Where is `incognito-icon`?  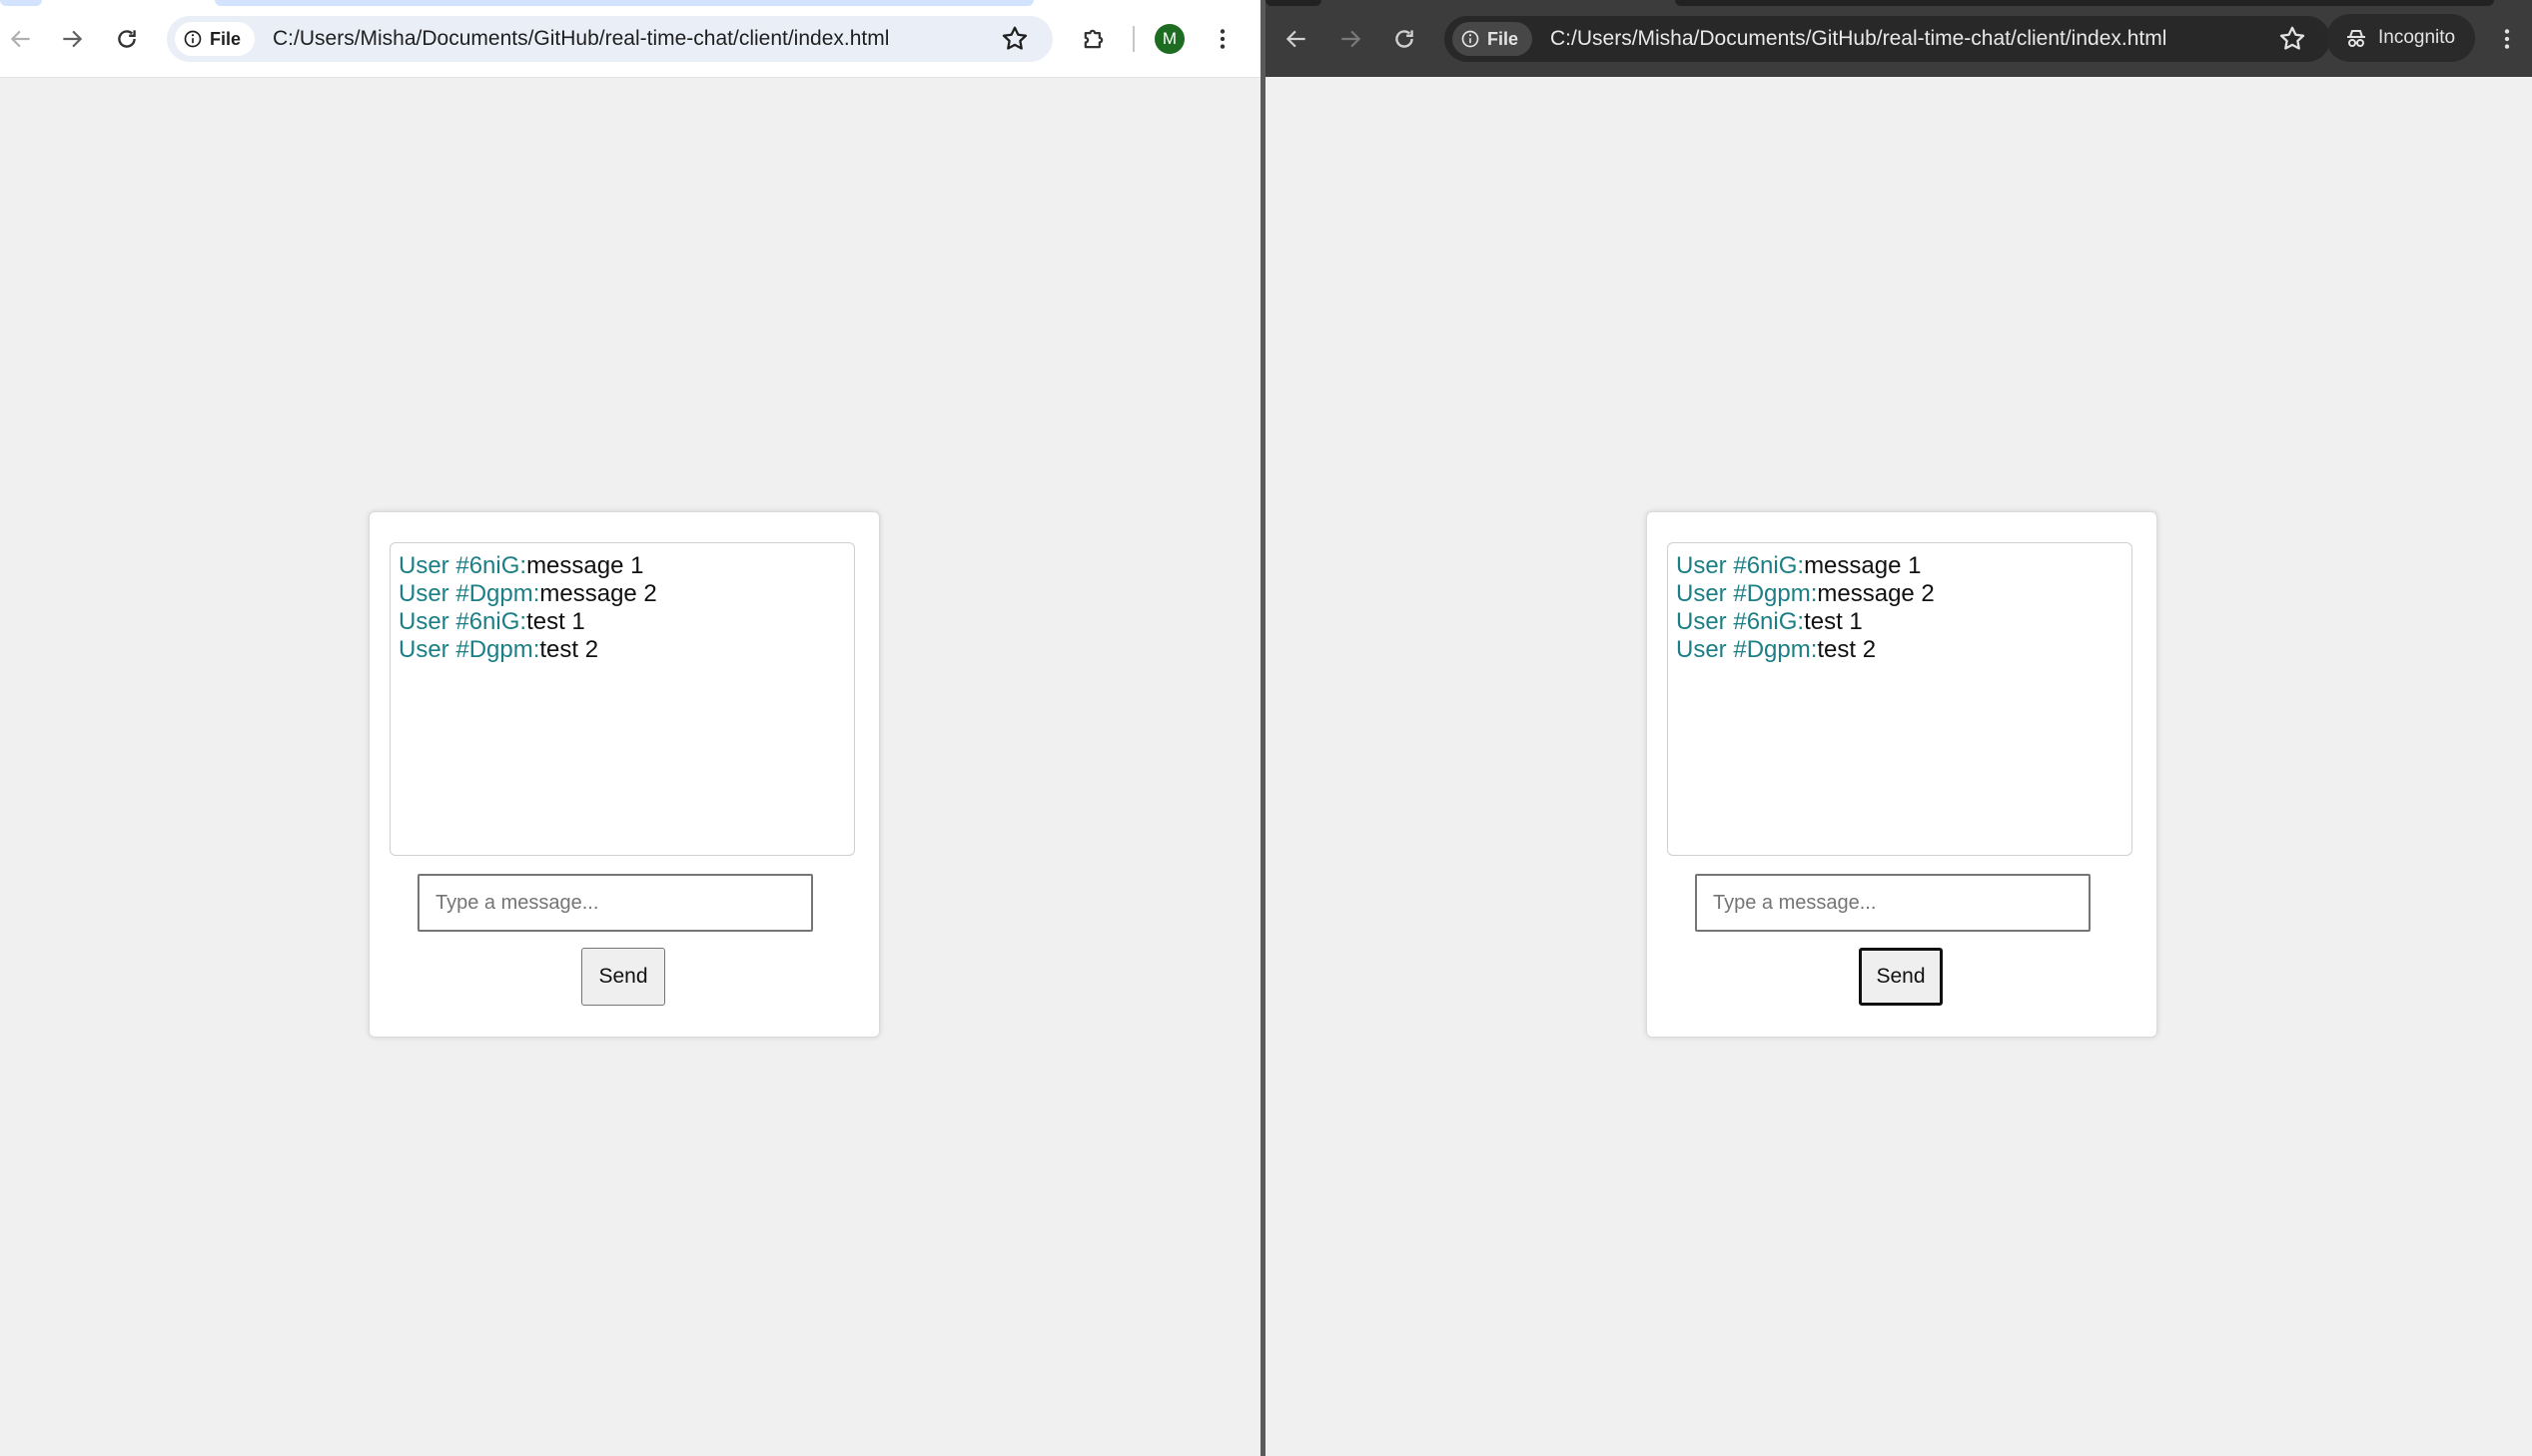 incognito-icon is located at coordinates (2356, 38).